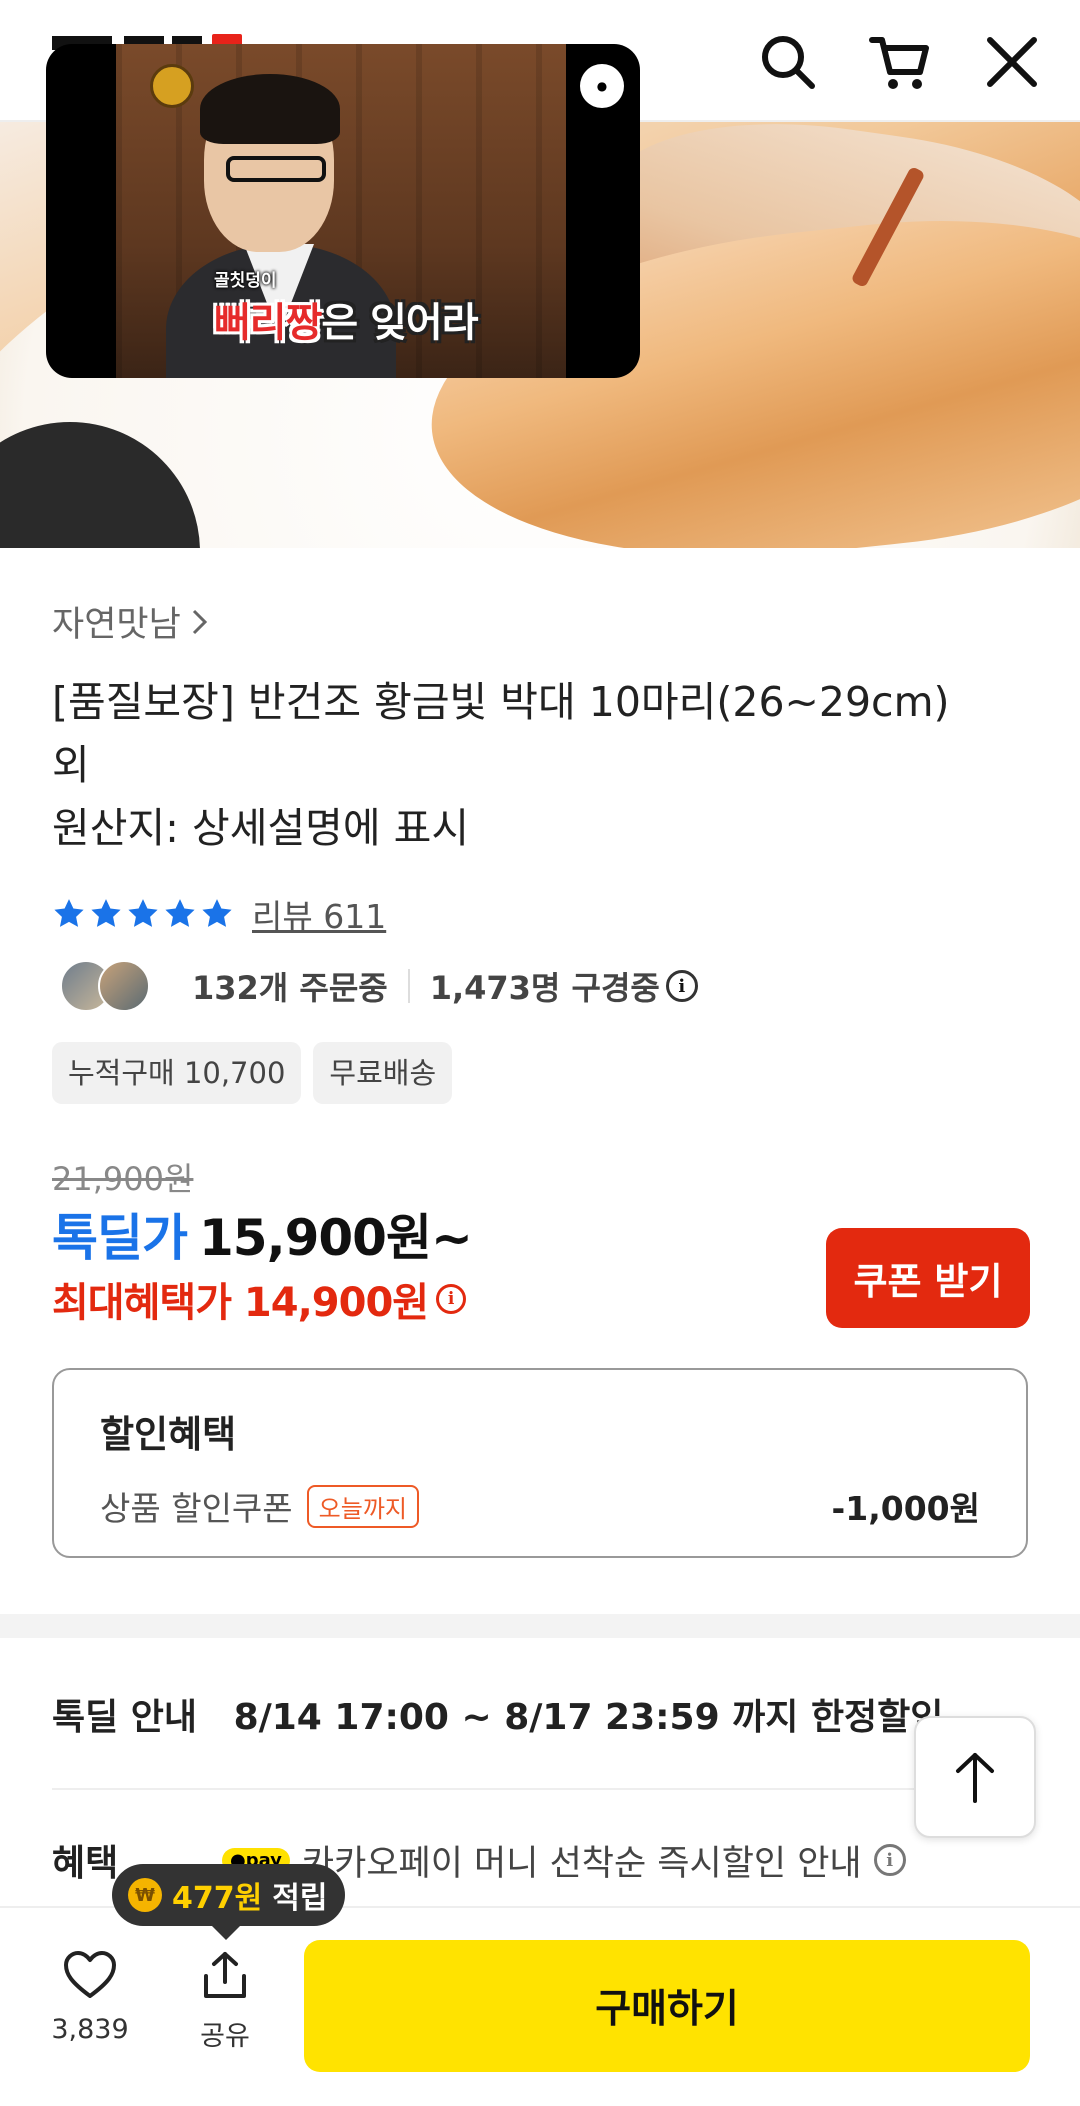 Image resolution: width=1080 pixels, height=2106 pixels. What do you see at coordinates (145, 1895) in the screenshot?
I see `coin-icon: ₩` at bounding box center [145, 1895].